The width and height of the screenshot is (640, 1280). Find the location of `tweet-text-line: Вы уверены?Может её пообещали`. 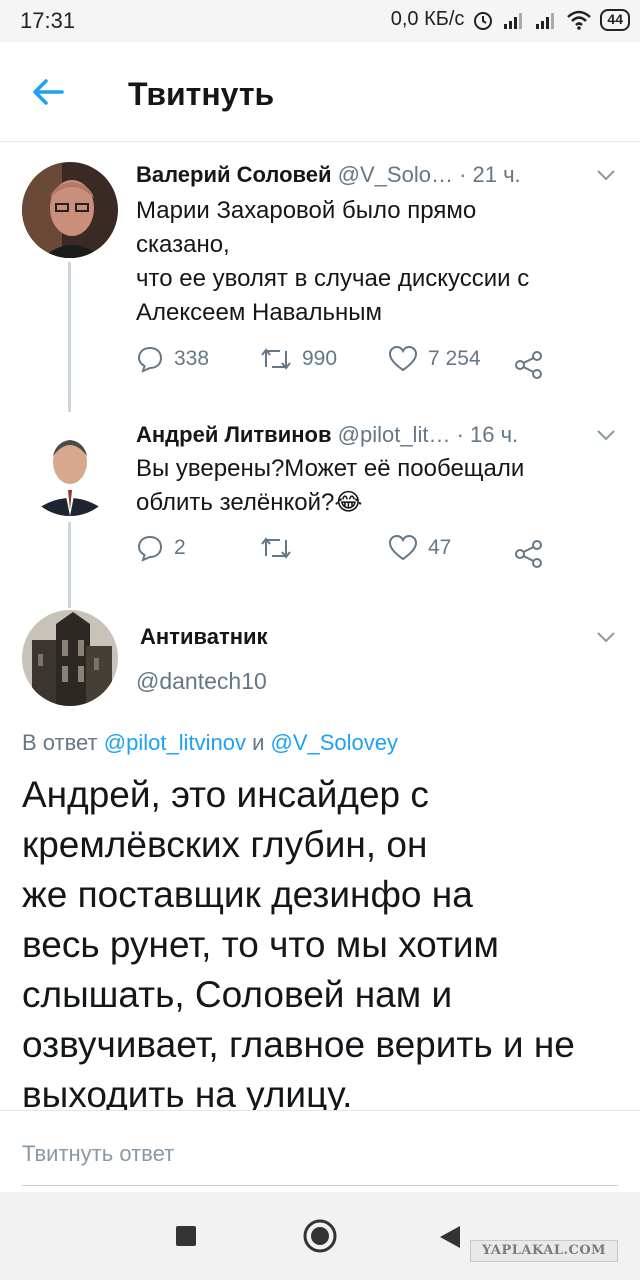

tweet-text-line: Вы уверены?Может её пообещали is located at coordinates (330, 468).